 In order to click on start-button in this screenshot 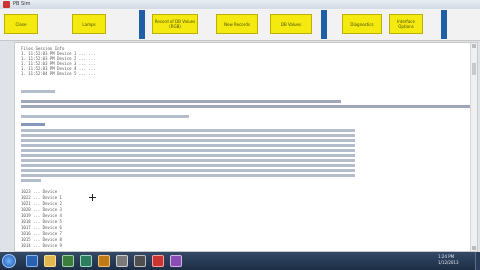, I will do `click(9, 261)`.